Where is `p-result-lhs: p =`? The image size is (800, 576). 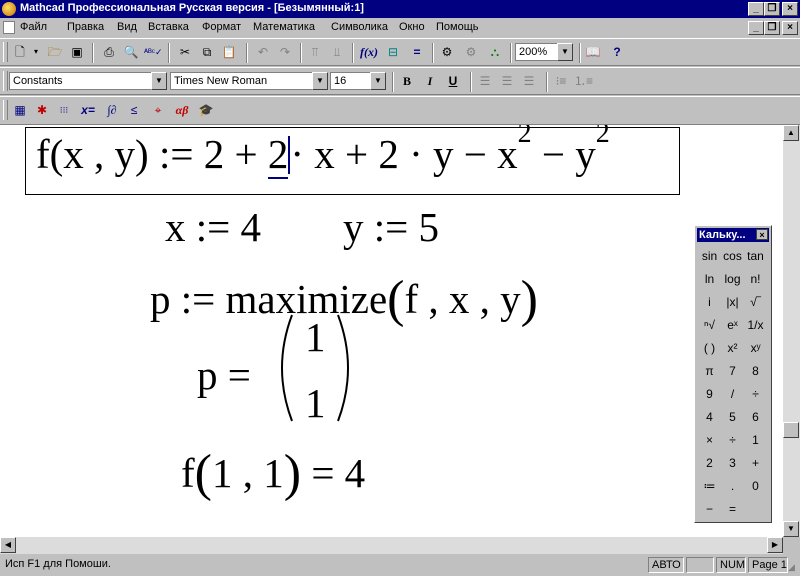
p-result-lhs: p = is located at coordinates (224, 375).